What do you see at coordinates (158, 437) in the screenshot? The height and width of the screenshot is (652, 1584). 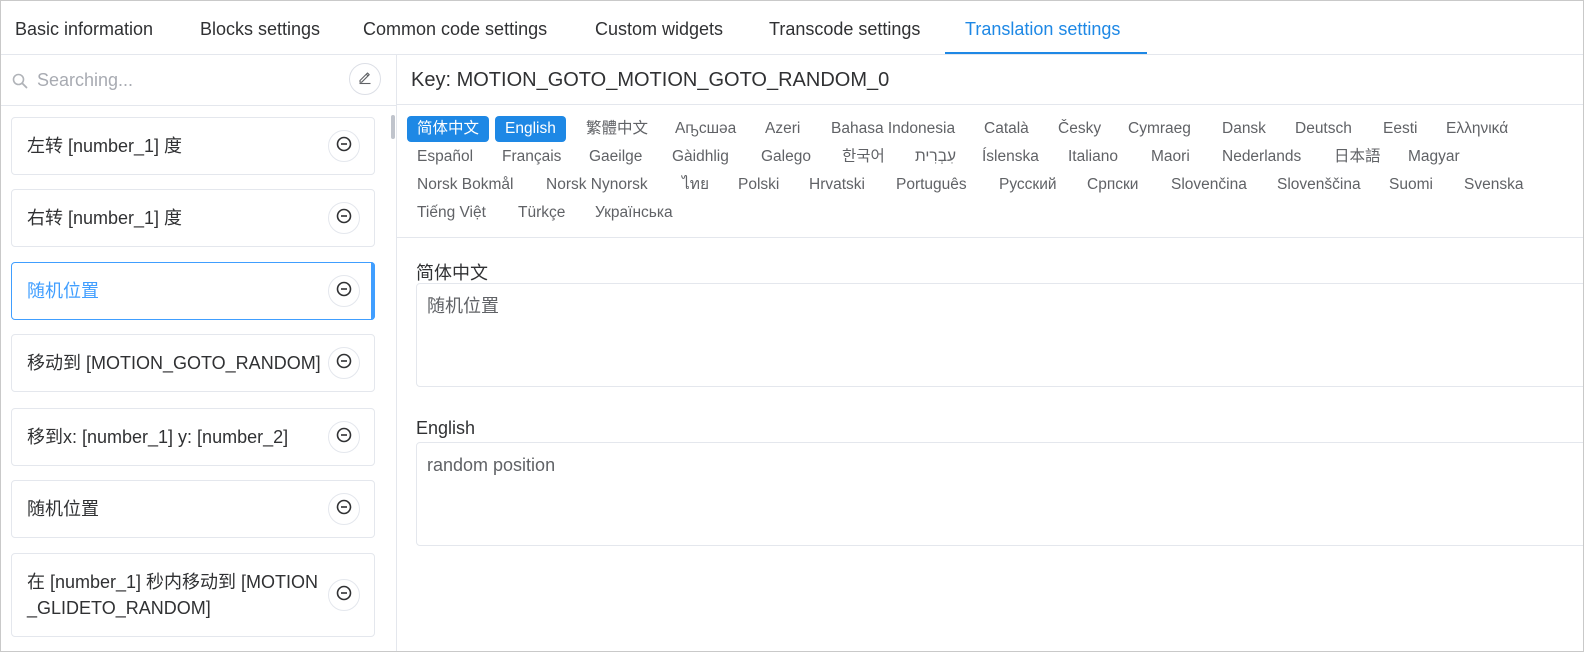 I see `block-item-label: 移到x: [number_1] y: [number_2]` at bounding box center [158, 437].